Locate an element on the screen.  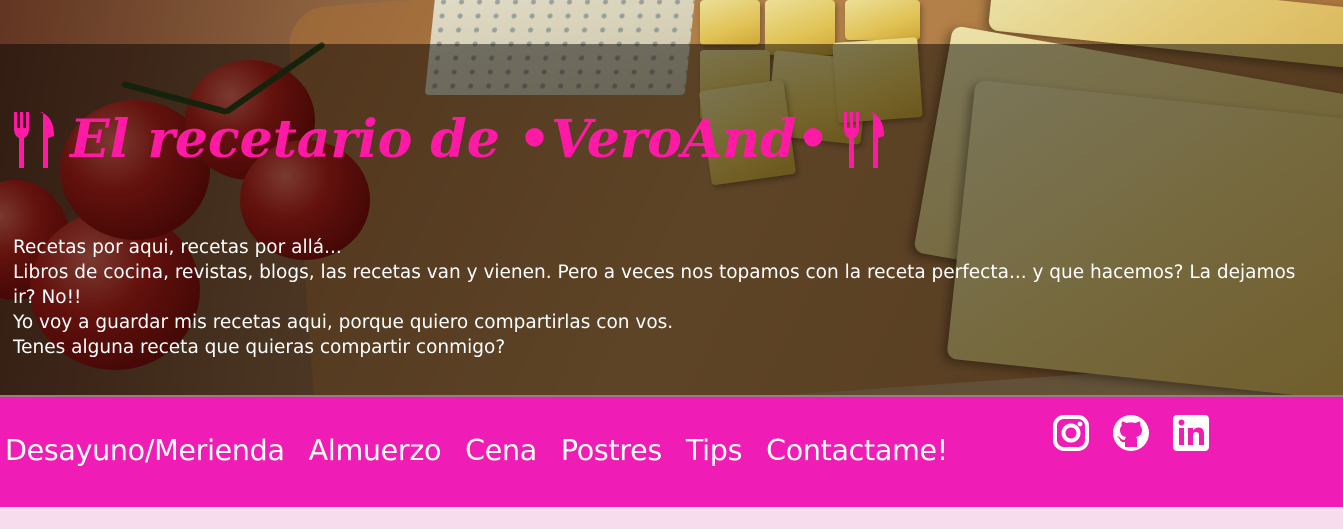
github-icon is located at coordinates (1131, 433).